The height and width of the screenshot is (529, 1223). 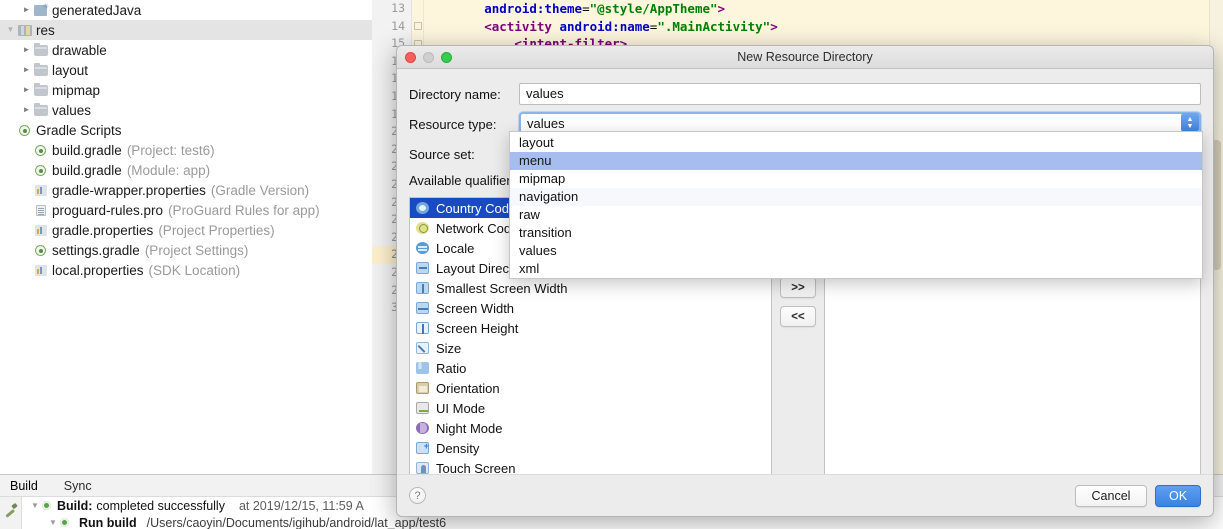 I want to click on tree-row-local-properties: local.properties (SDK Location), so click(x=186, y=270).